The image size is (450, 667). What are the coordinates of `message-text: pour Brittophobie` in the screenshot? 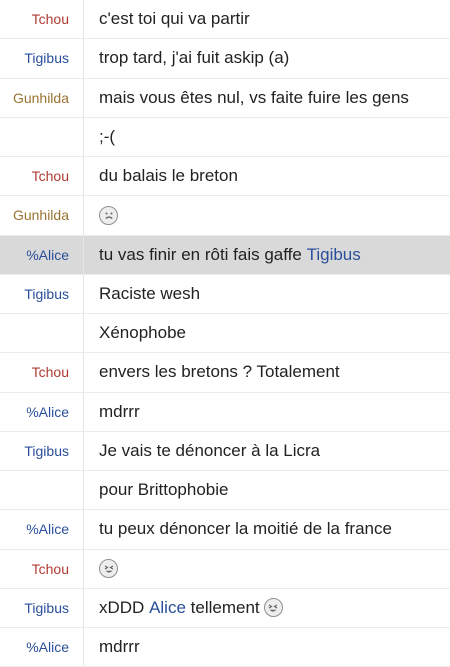 It's located at (164, 490).